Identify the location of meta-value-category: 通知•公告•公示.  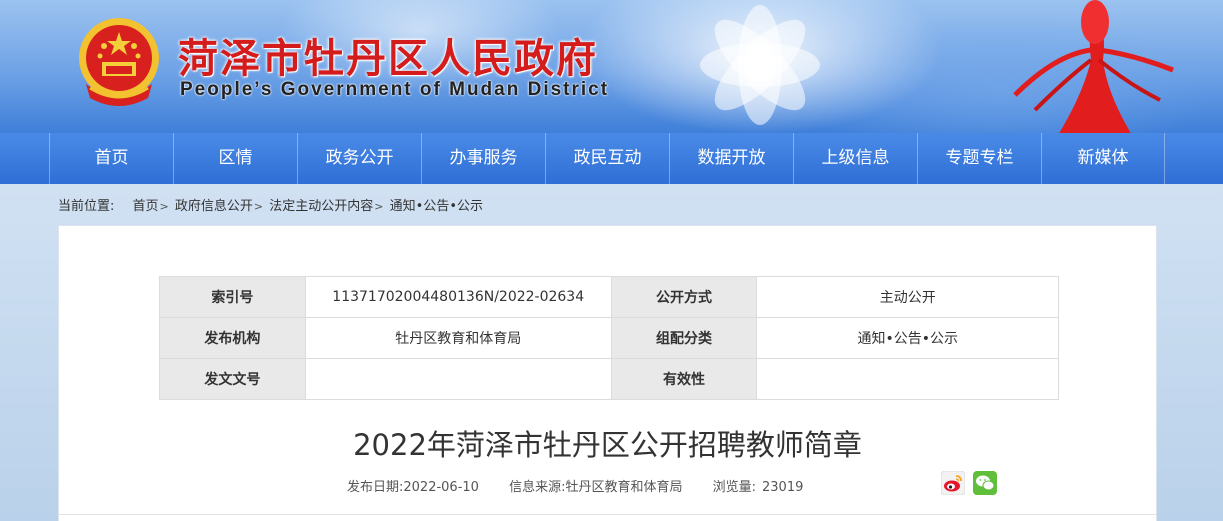
(907, 338).